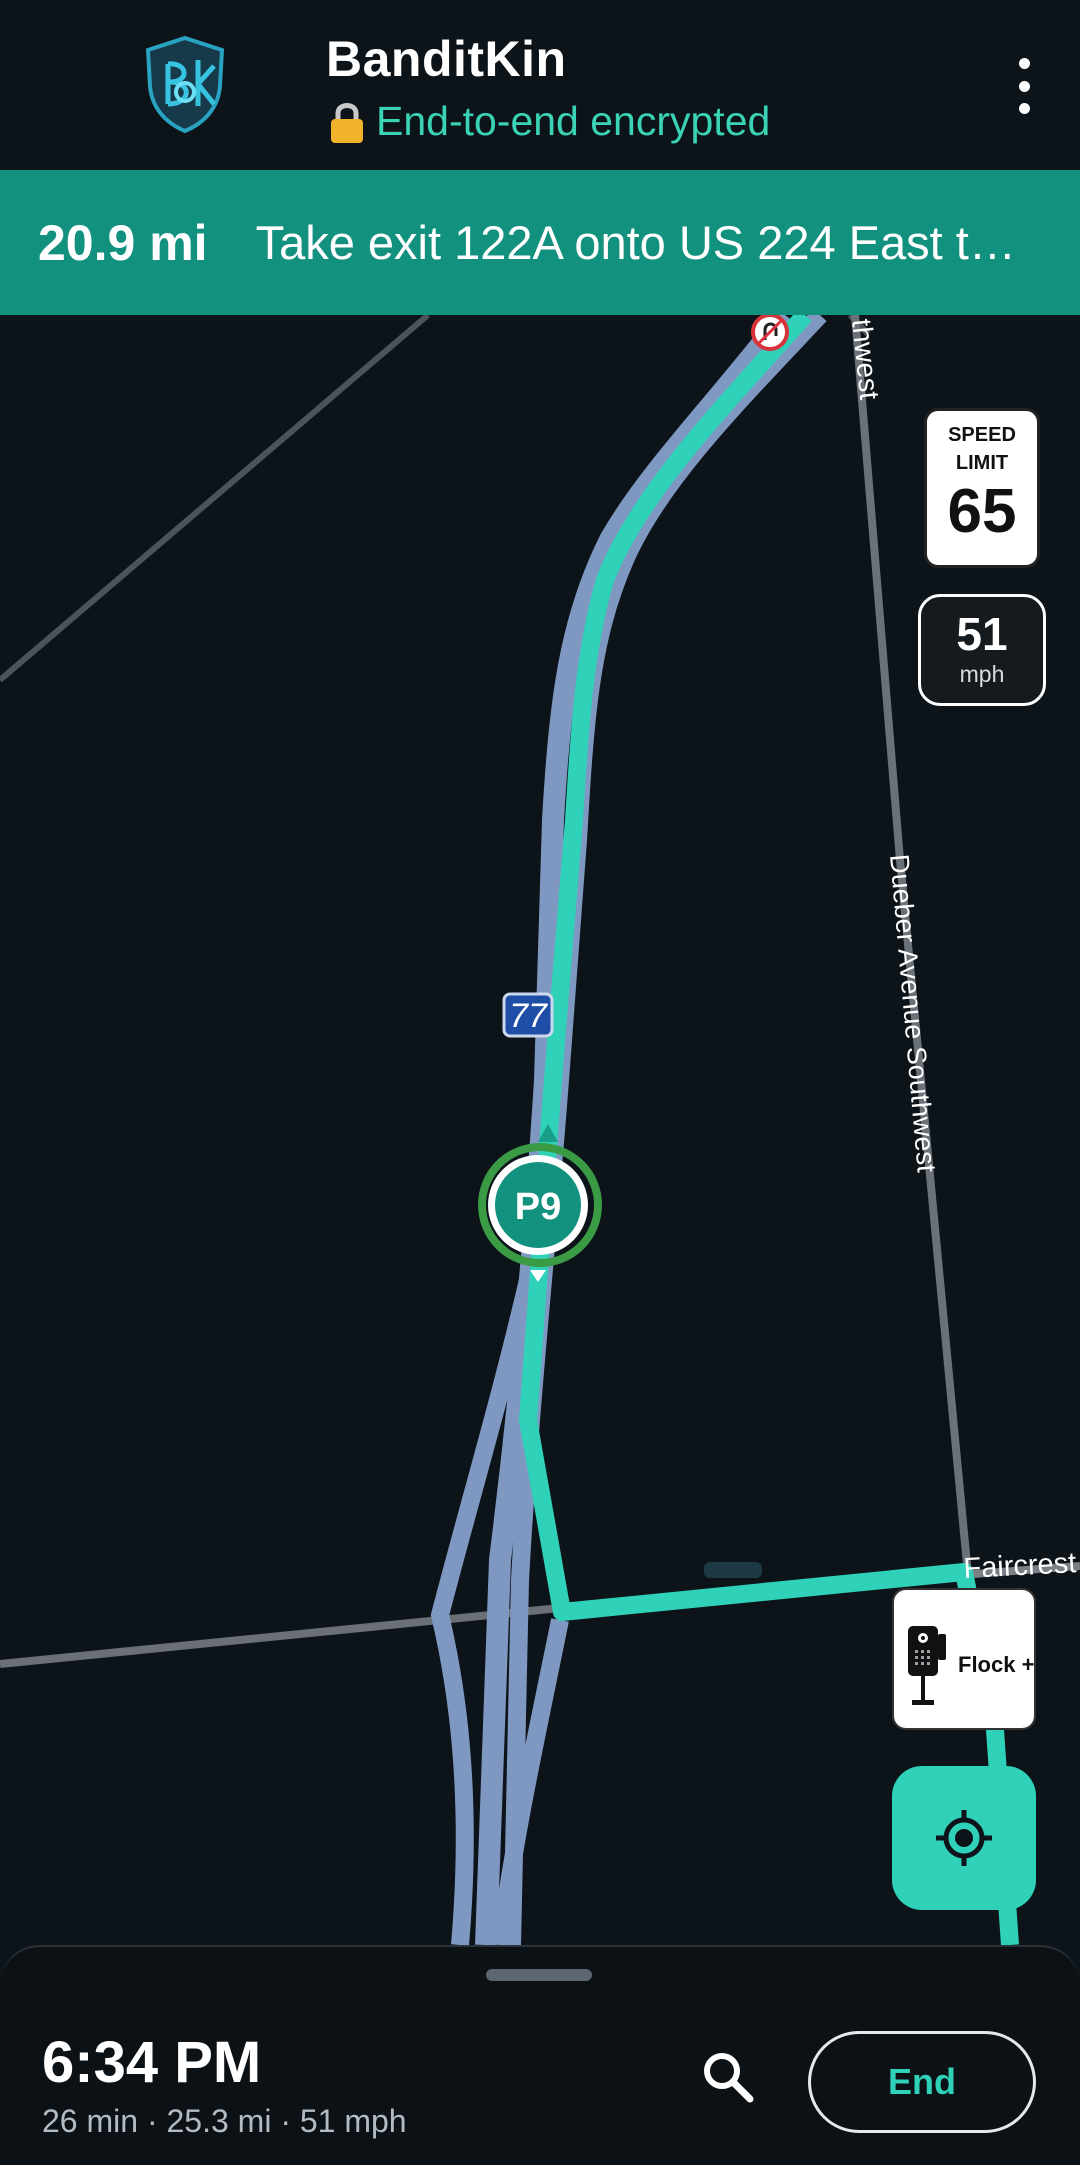  I want to click on app-bar: BanditKin End-to-end encrypted, so click(540, 85).